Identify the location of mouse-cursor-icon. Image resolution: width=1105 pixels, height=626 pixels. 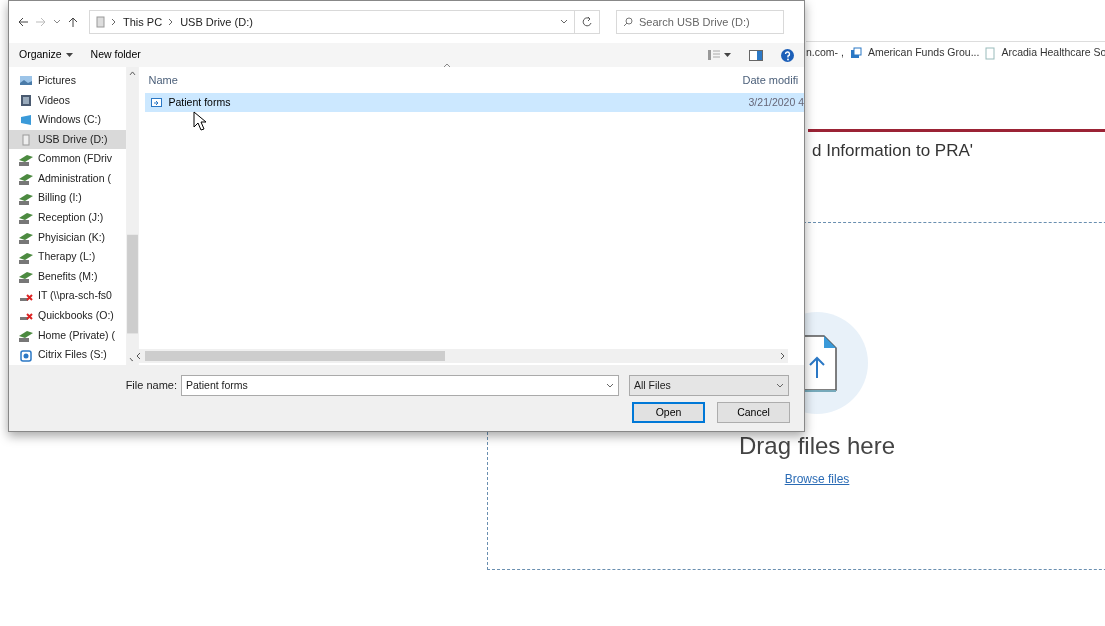
(199, 121).